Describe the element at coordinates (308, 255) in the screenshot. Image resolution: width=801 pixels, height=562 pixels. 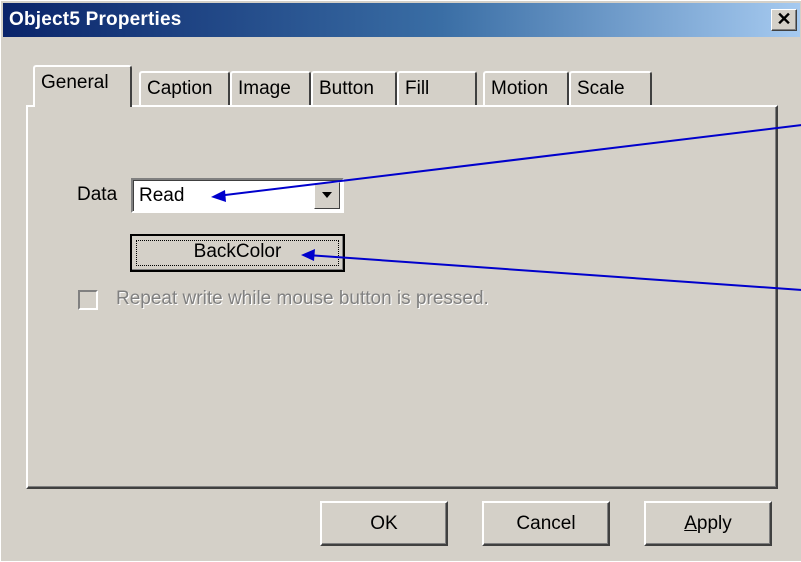
I see `arrowhead-backcolor` at that location.